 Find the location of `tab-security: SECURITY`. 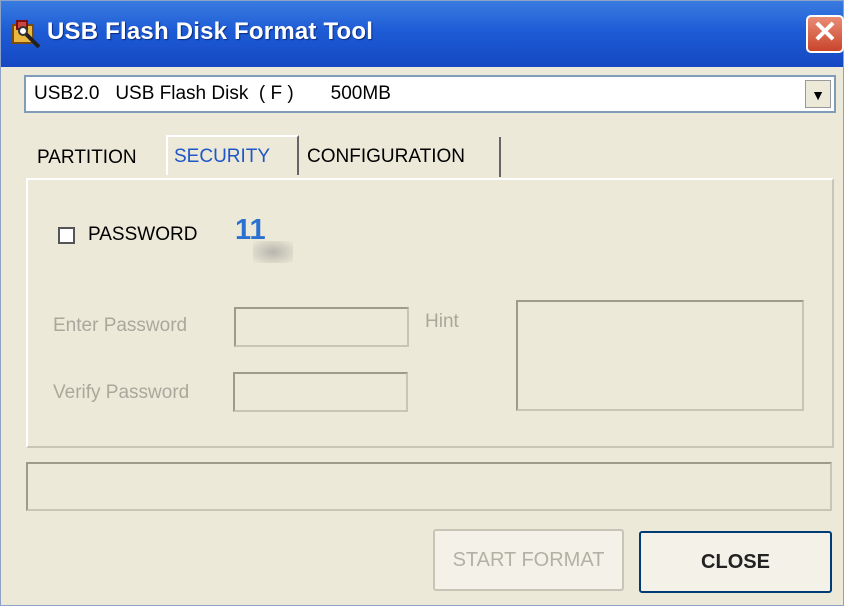

tab-security: SECURITY is located at coordinates (232, 155).